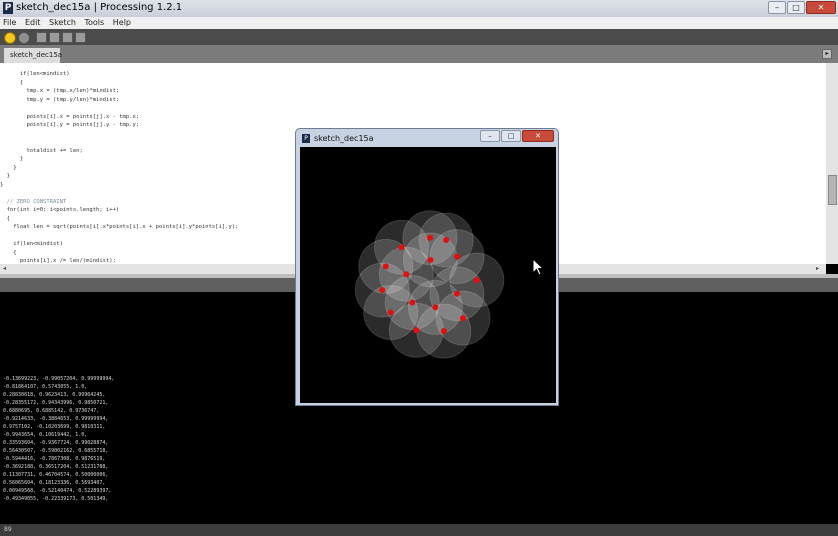 The width and height of the screenshot is (838, 536). I want to click on console-line: 0.9757102, -0.10203699, 0.9810311,, so click(54, 427).